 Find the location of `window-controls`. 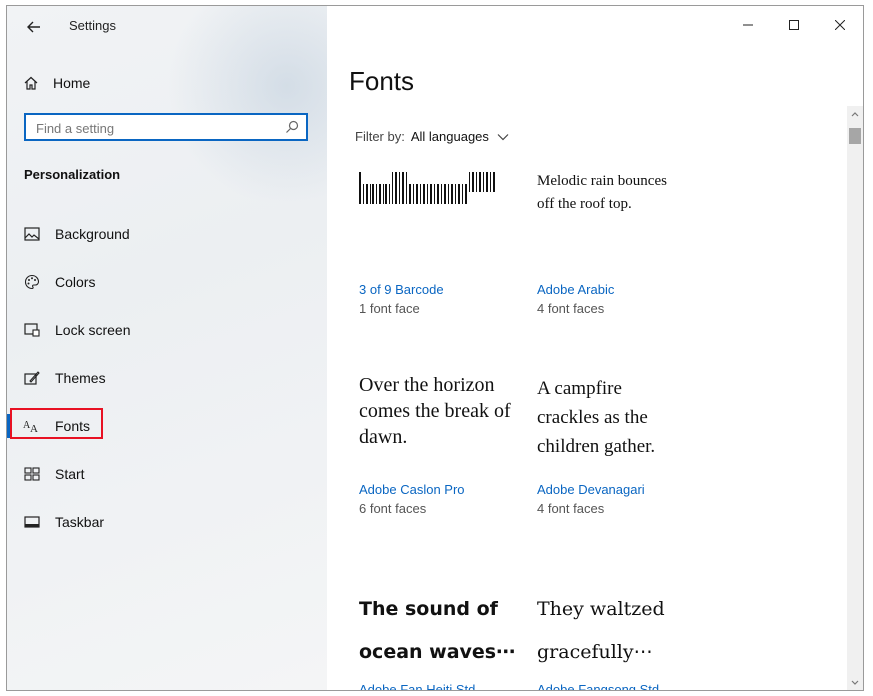

window-controls is located at coordinates (794, 25).